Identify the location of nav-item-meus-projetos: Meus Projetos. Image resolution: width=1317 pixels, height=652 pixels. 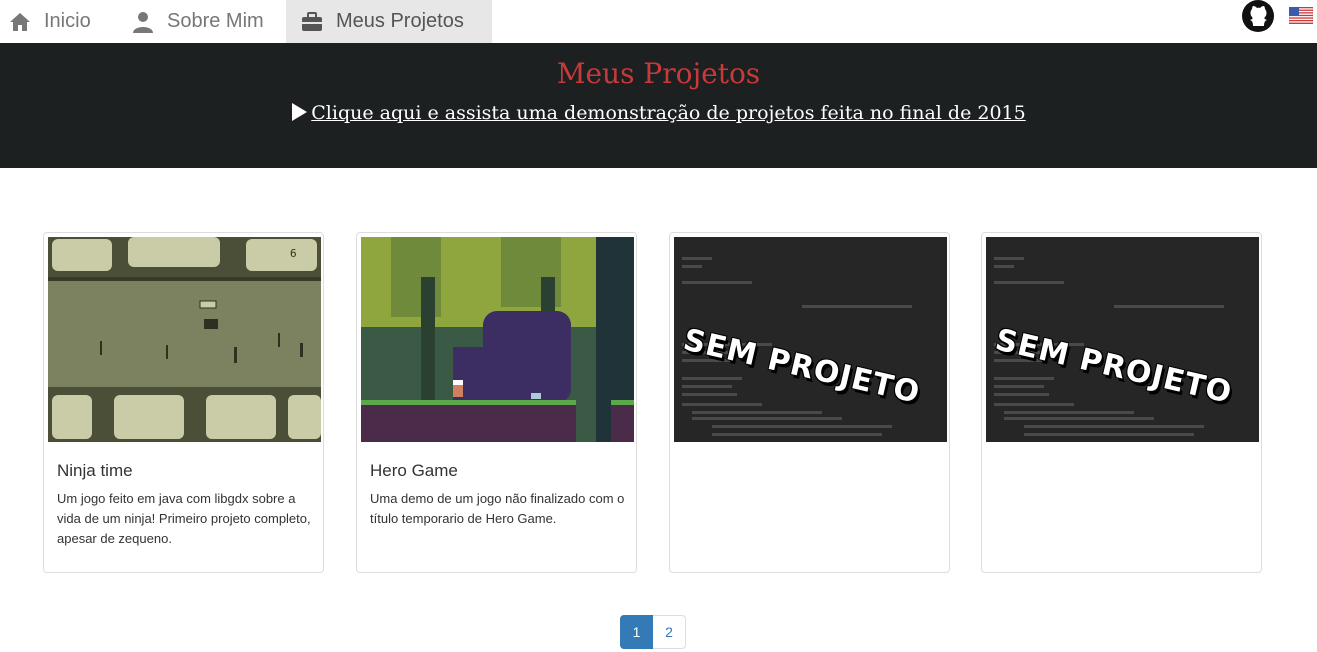
(389, 21).